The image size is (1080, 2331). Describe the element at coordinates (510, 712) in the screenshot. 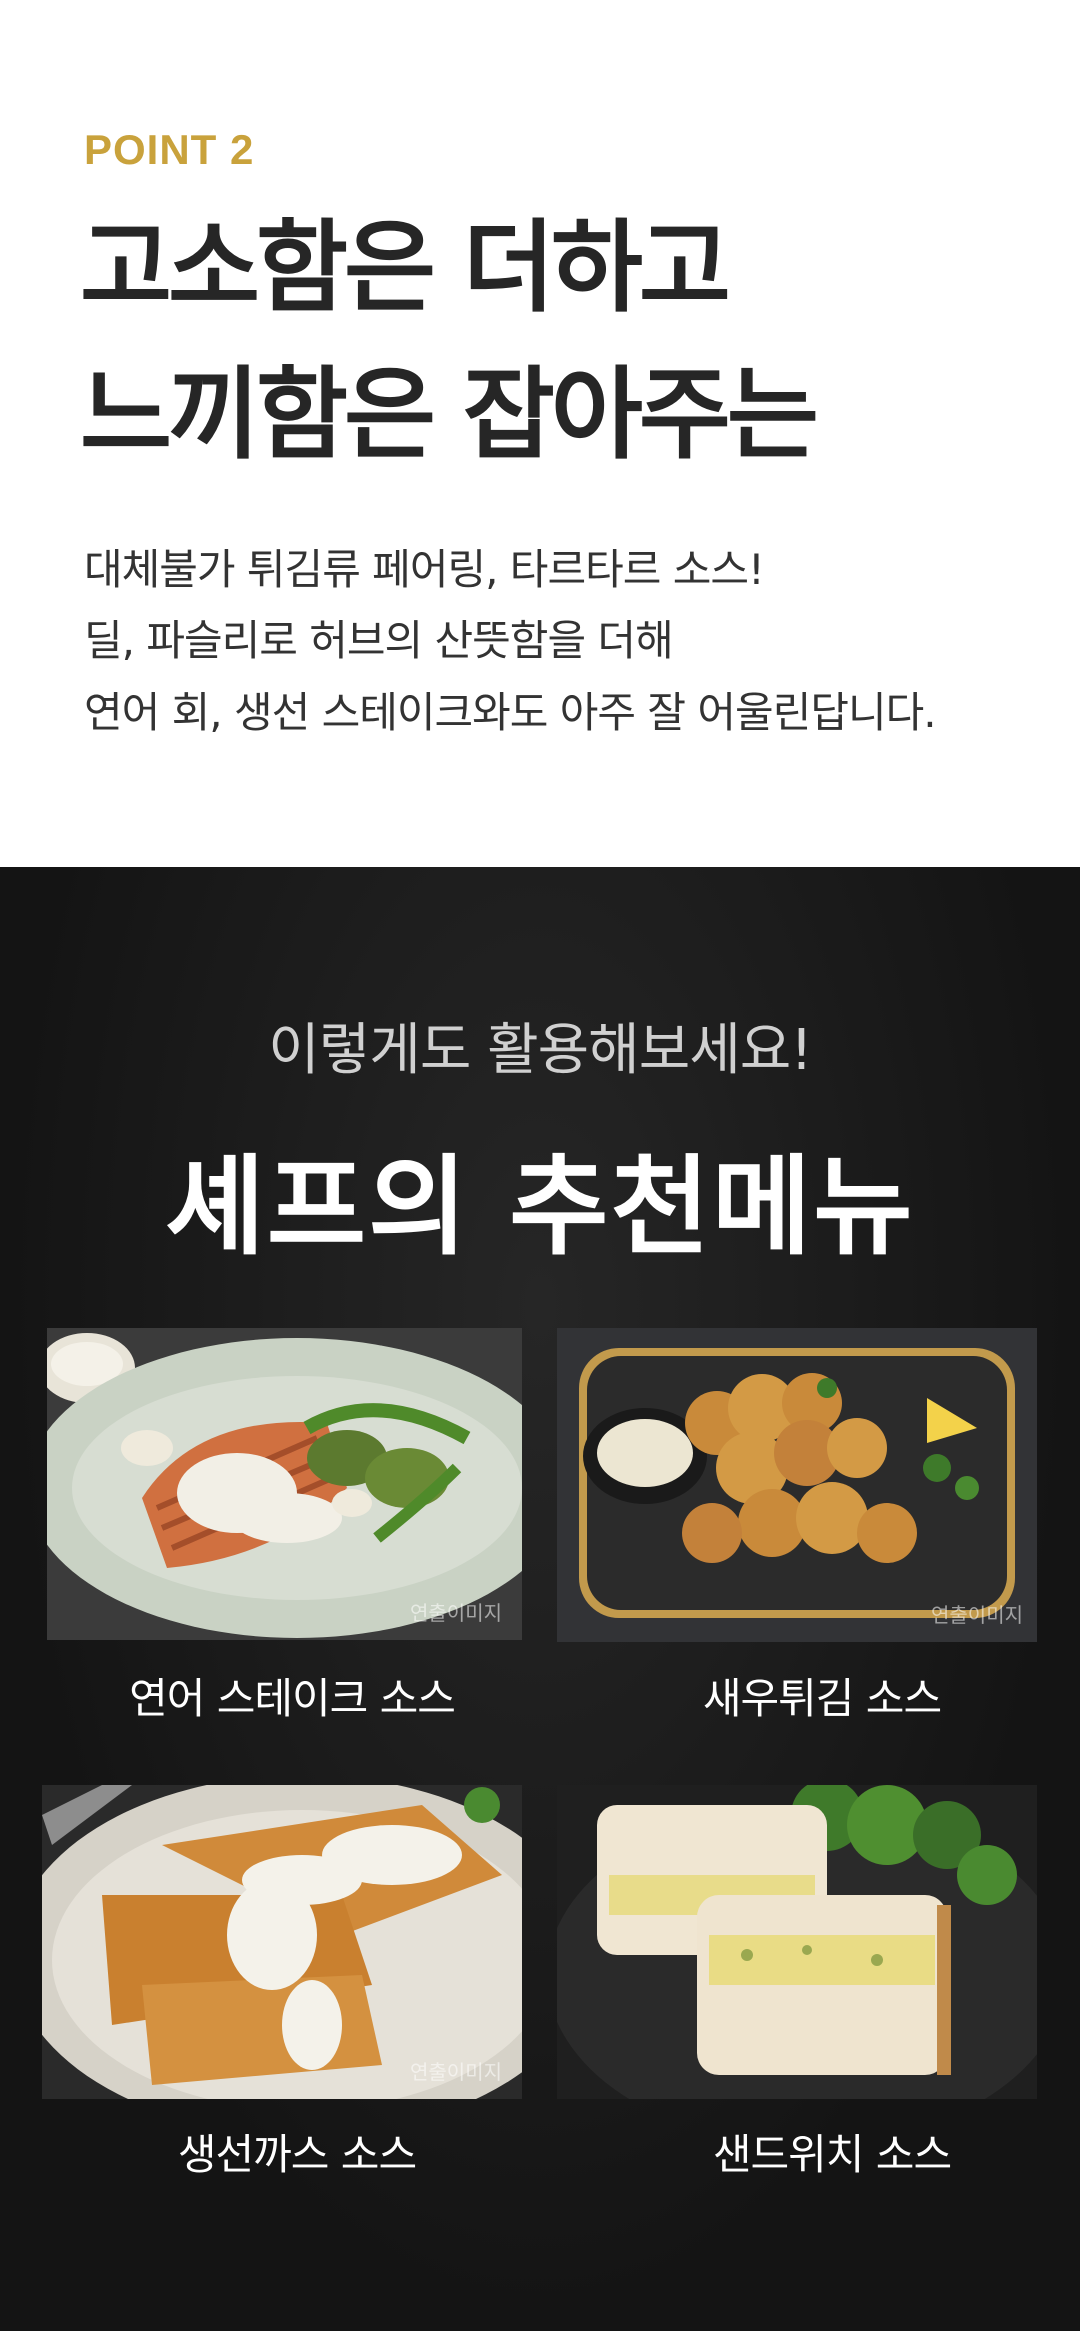

I see `description-line-3: 연어 회, 생선 스테이크와도 아주 잘 어울린답니다.` at that location.